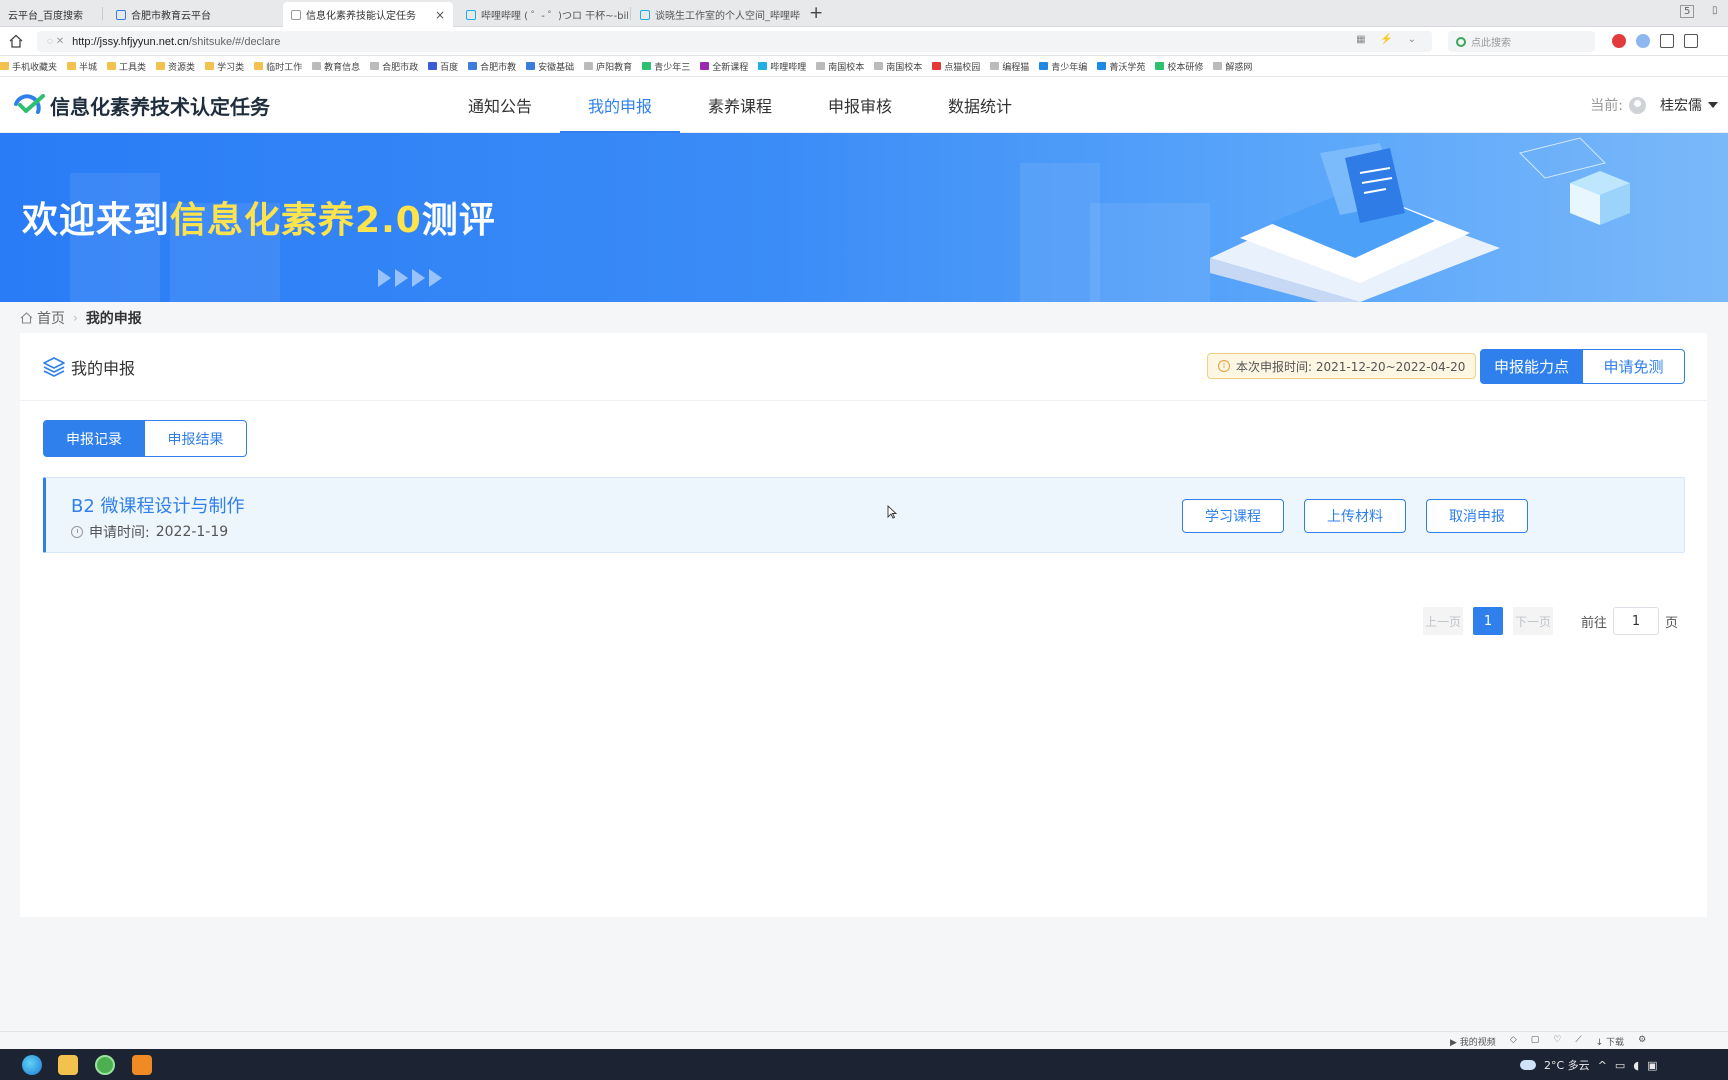 The image size is (1728, 1080). I want to click on bookmark-item: 手机收藏夹, so click(28, 66).